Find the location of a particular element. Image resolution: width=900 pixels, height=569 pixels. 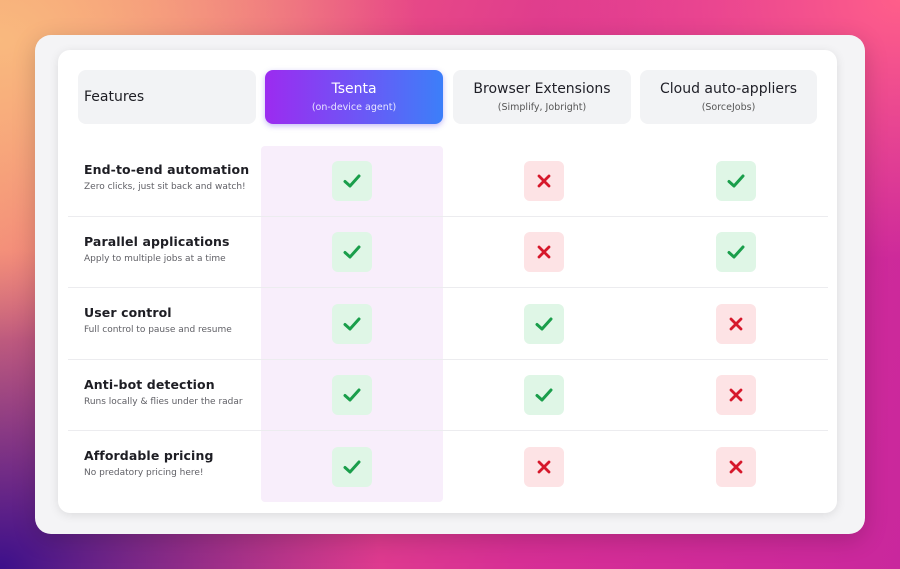

feature-subtitle: Zero clicks, just sit back and watch! is located at coordinates (165, 187).